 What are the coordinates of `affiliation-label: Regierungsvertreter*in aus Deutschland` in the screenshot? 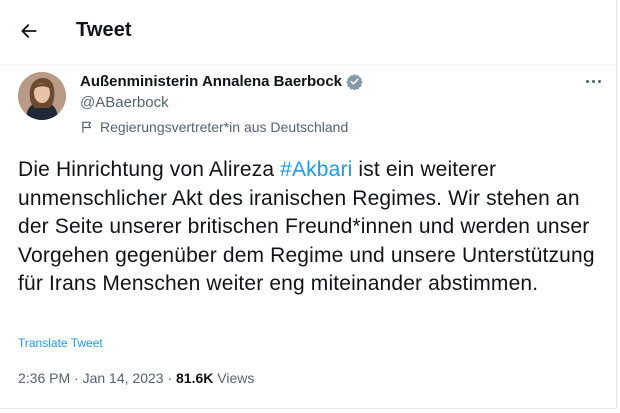 It's located at (214, 127).